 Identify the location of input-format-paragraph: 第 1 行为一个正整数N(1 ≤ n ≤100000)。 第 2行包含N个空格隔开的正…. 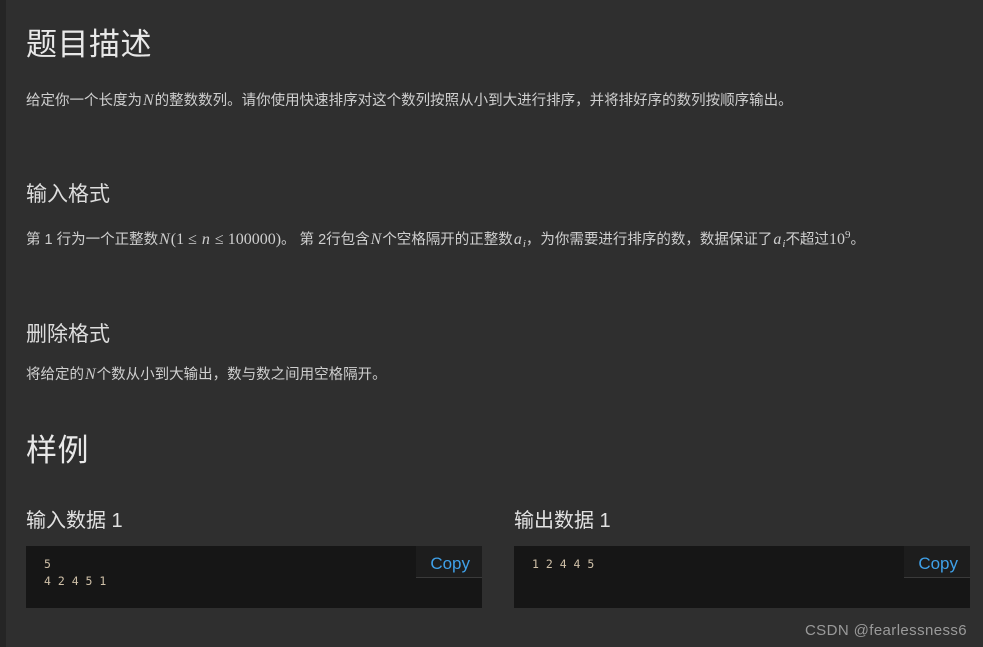
(498, 239).